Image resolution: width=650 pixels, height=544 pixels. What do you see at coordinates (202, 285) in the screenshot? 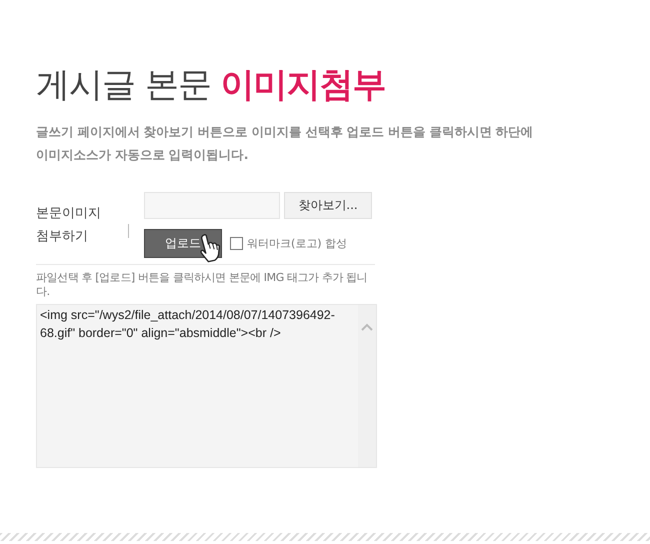
I see `hint-text: 파일선택 후 [업로드] 버튼을 클릭하시면 본문에 IMG 태그가 추가 됩니다.` at bounding box center [202, 285].